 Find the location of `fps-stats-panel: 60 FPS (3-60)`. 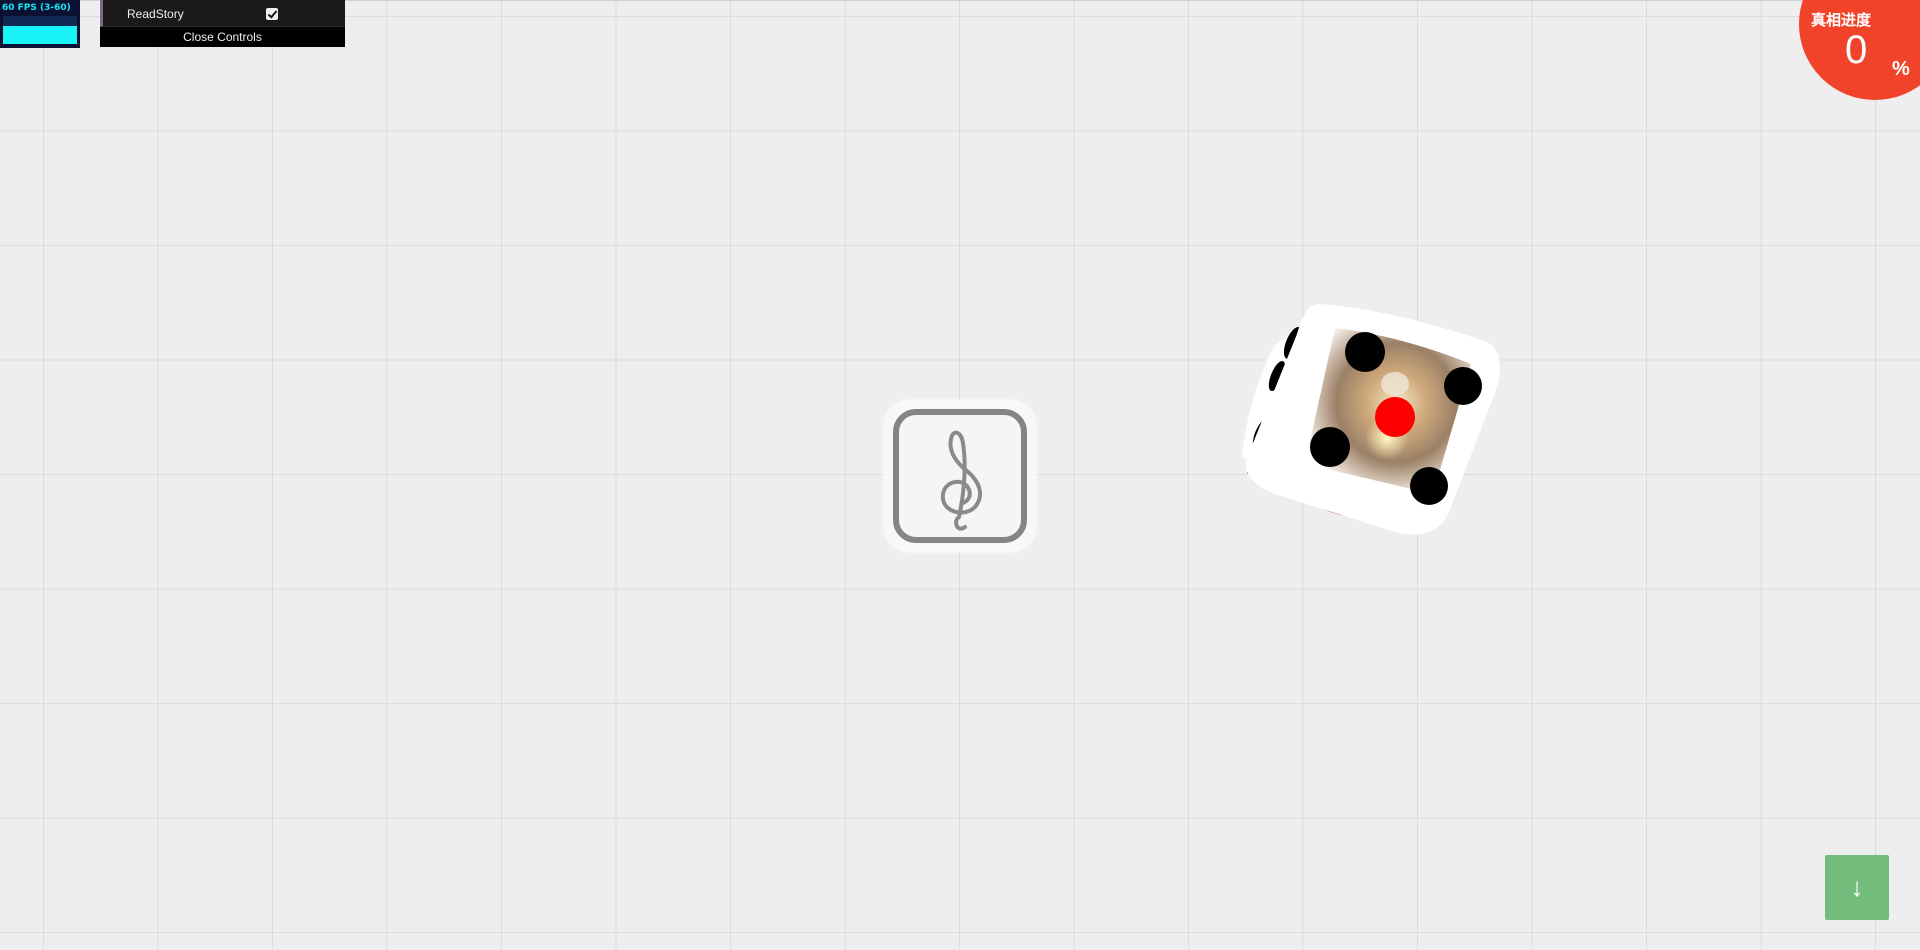

fps-stats-panel: 60 FPS (3-60) is located at coordinates (40, 24).